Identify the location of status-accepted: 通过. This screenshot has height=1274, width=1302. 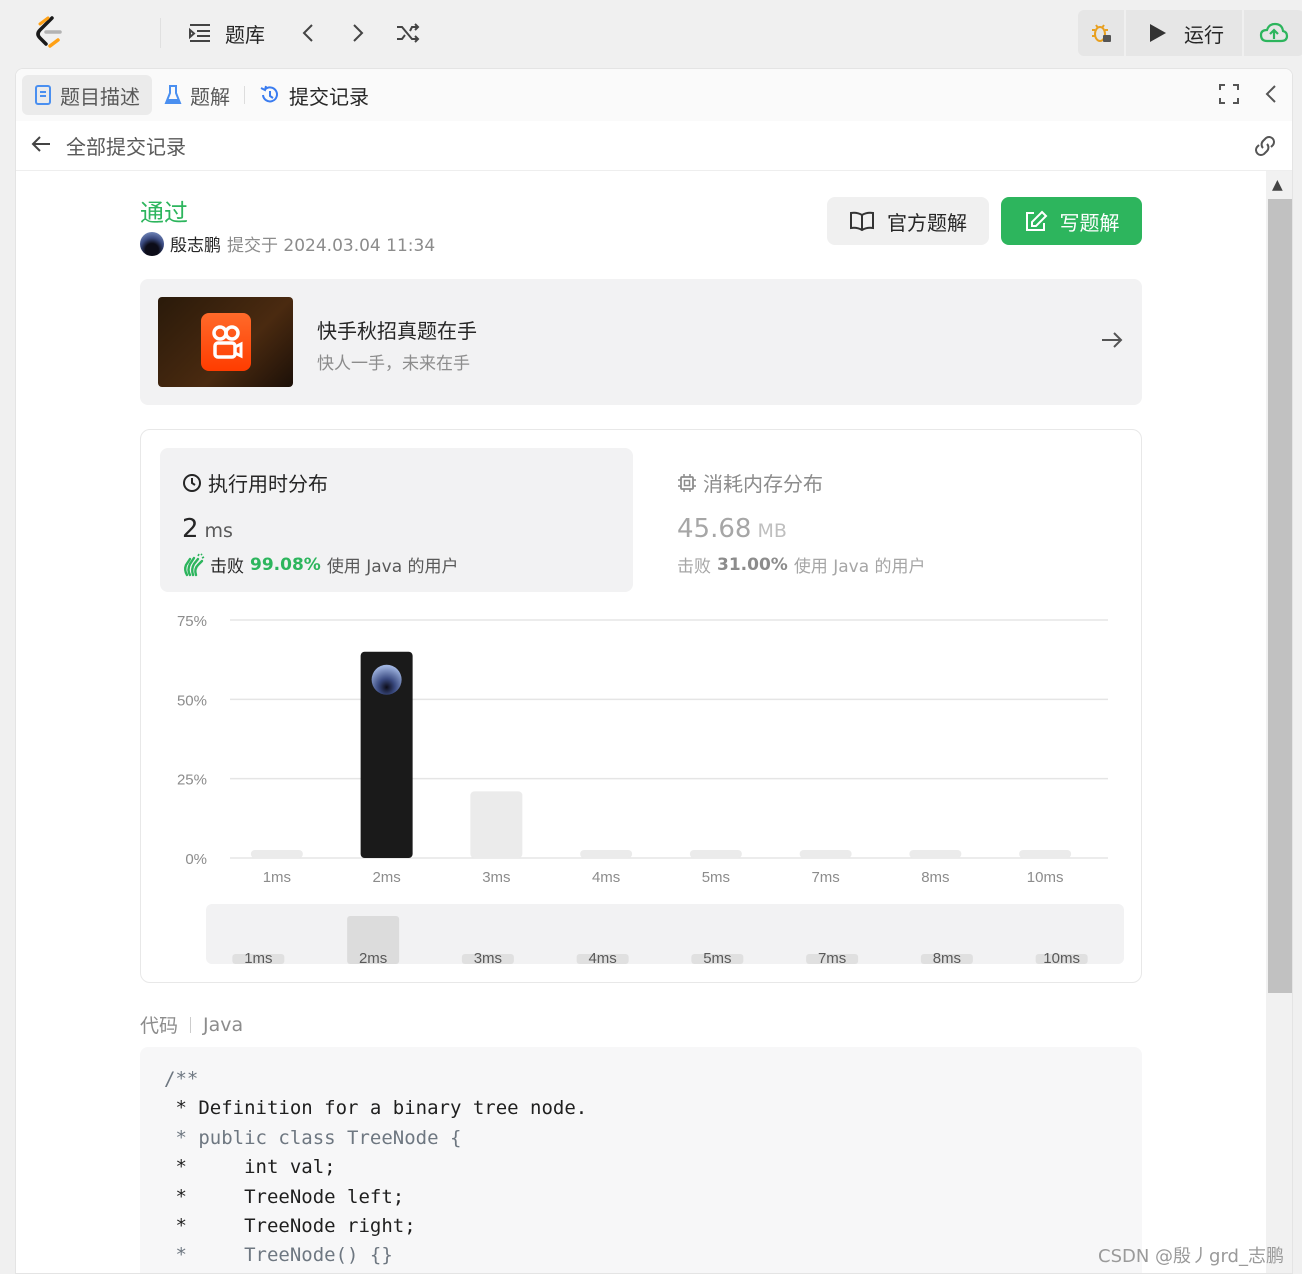
(164, 213).